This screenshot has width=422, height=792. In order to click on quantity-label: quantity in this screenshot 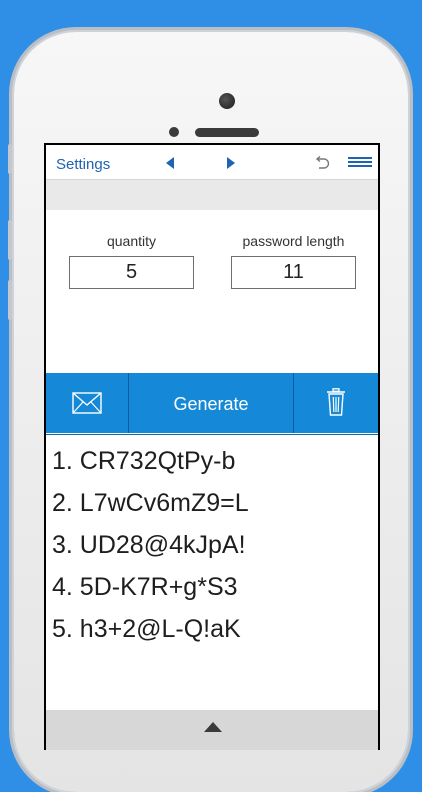, I will do `click(131, 241)`.